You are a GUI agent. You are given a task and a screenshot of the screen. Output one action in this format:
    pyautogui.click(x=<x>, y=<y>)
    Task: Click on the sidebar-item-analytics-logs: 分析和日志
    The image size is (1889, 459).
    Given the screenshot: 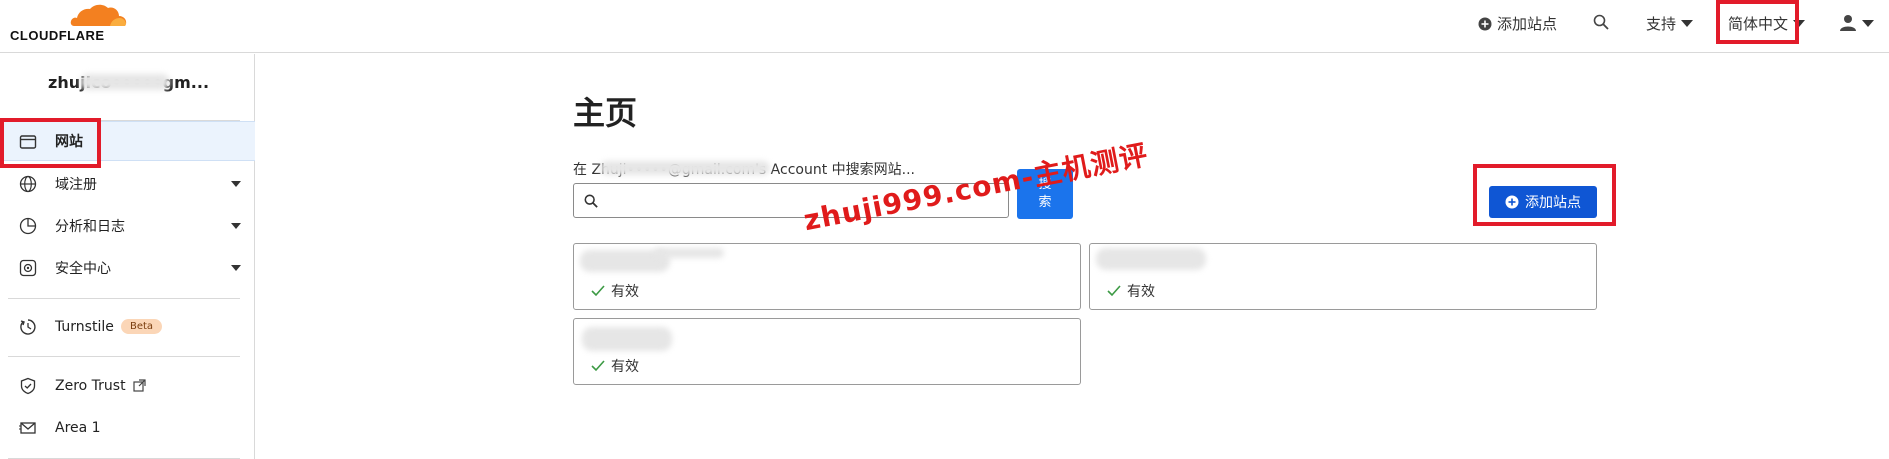 What is the action you would take?
    pyautogui.click(x=127, y=226)
    